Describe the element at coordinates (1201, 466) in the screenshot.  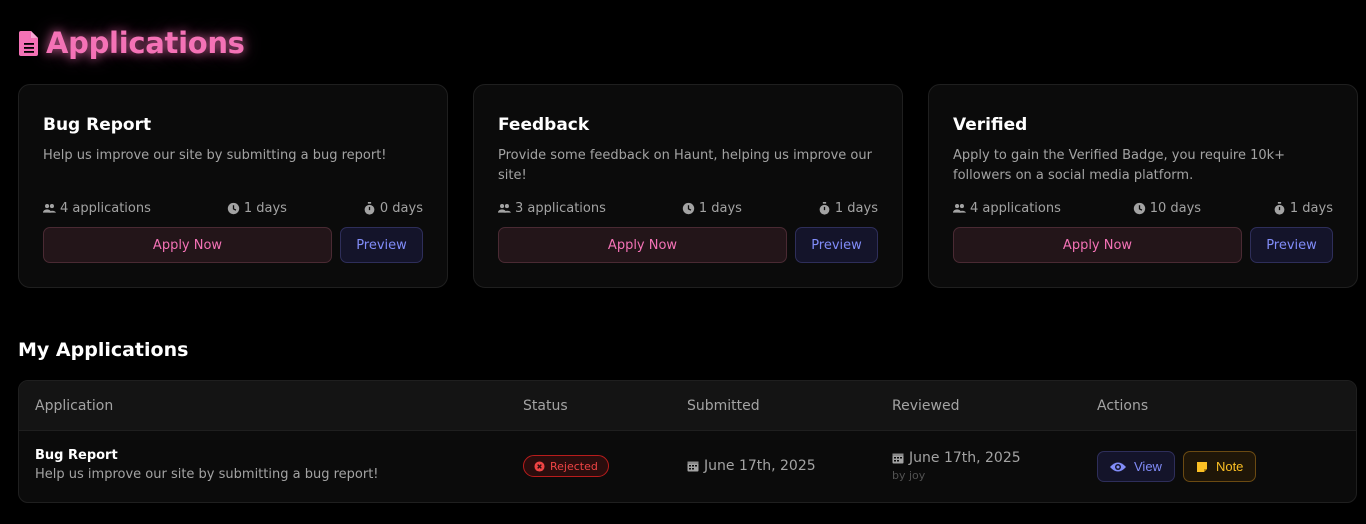
I see `sticky-note-icon` at that location.